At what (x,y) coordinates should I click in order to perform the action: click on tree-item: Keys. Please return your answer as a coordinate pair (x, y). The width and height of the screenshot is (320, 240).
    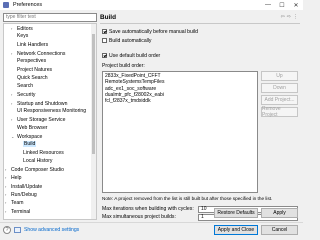
    Looking at the image, I should click on (19, 36).